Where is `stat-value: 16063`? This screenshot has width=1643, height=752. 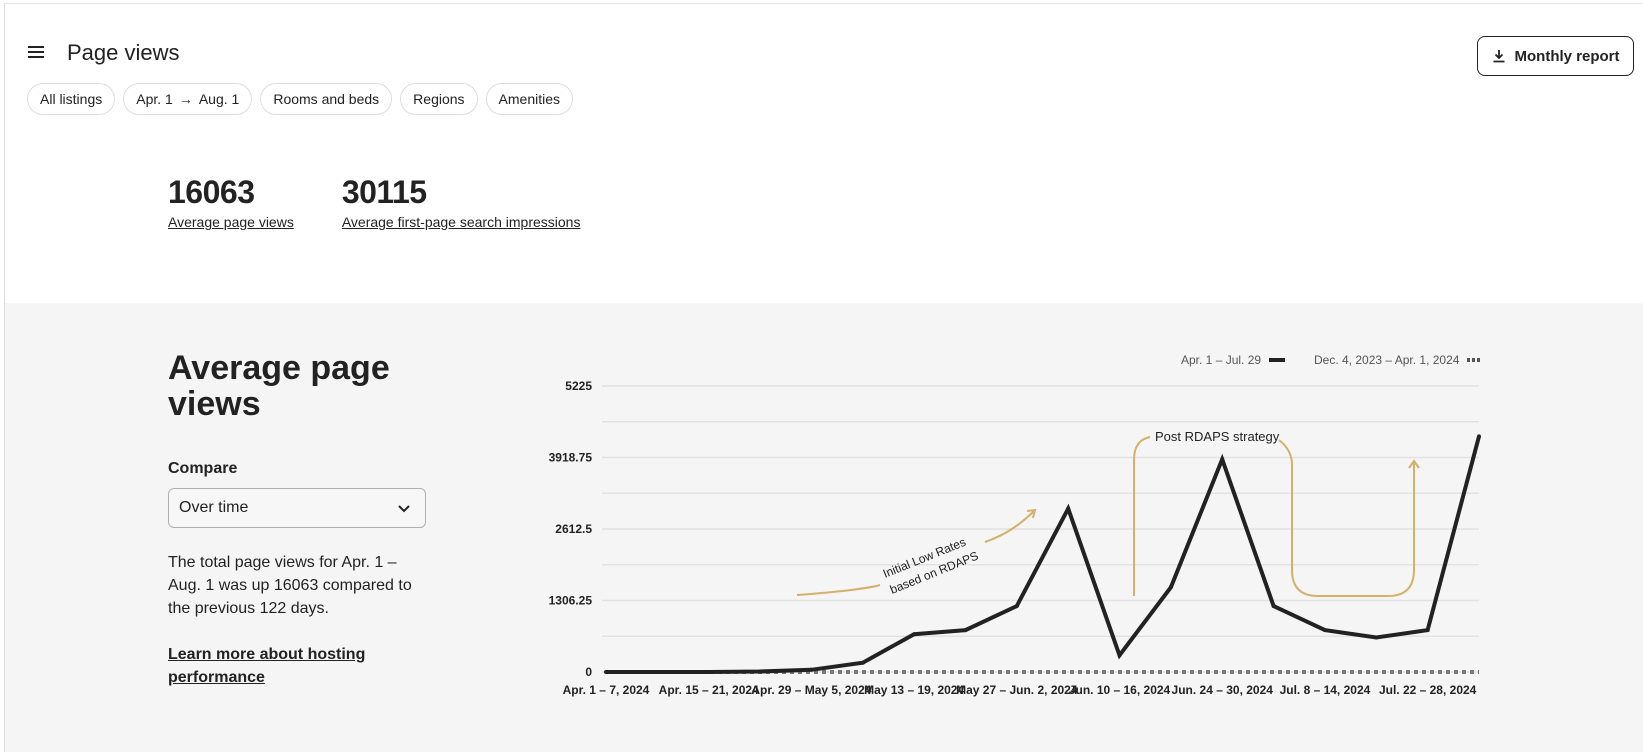
stat-value: 16063 is located at coordinates (211, 192).